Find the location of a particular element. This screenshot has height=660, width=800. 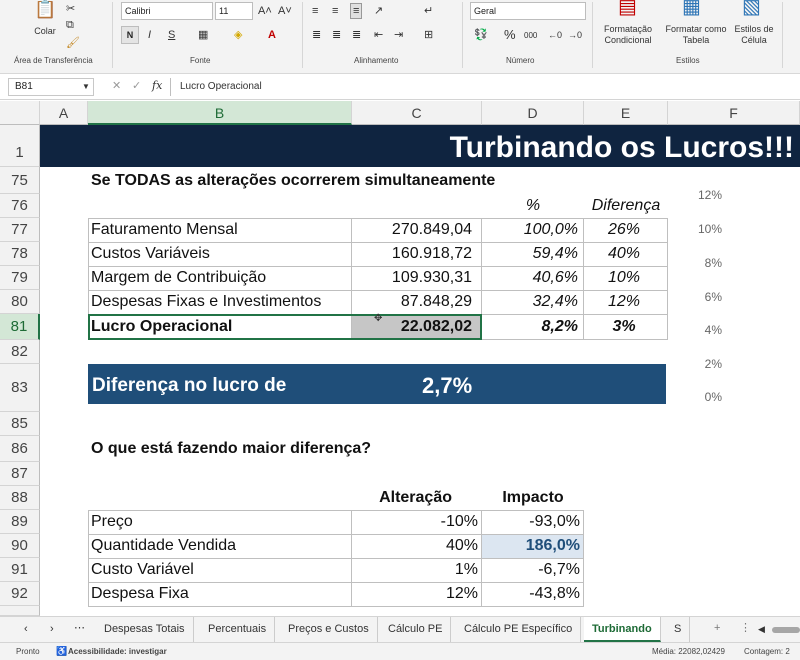

row-header-78: 78 is located at coordinates (20, 254).